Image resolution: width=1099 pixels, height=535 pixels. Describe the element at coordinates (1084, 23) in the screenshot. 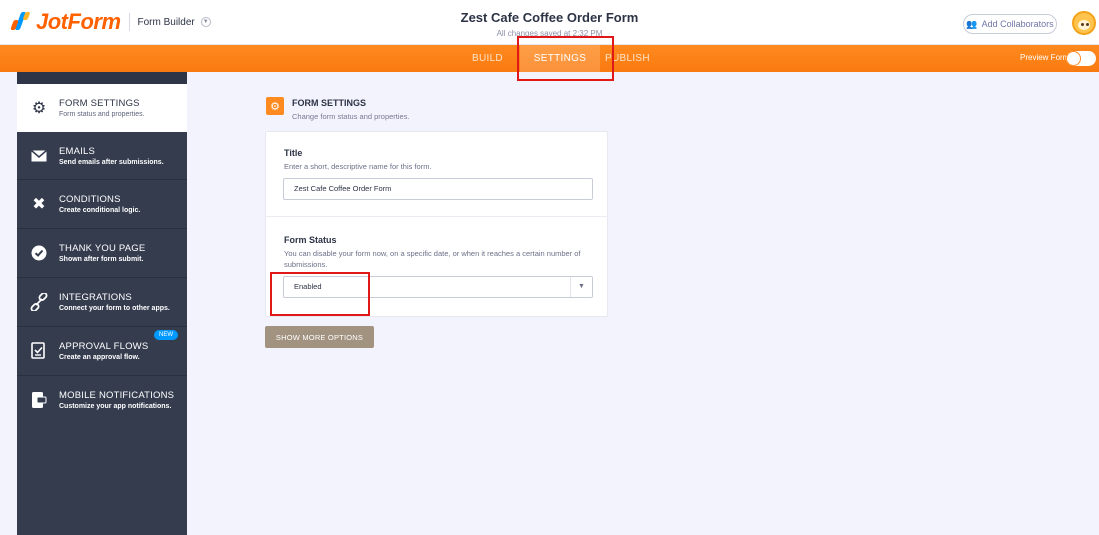

I see `avatar` at that location.